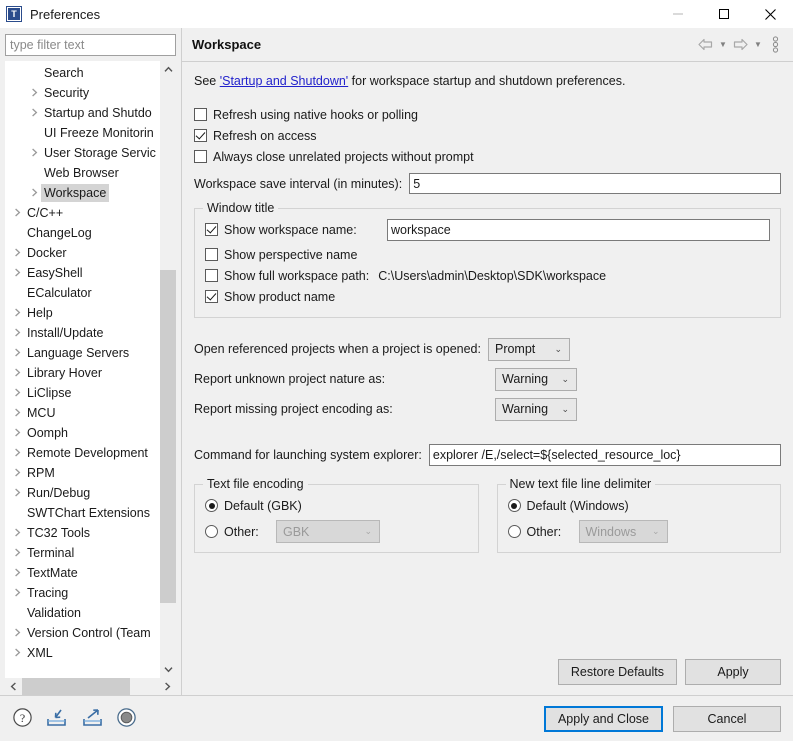 This screenshot has width=793, height=741. I want to click on sidebar-item-textmate: TextMate, so click(82, 573).